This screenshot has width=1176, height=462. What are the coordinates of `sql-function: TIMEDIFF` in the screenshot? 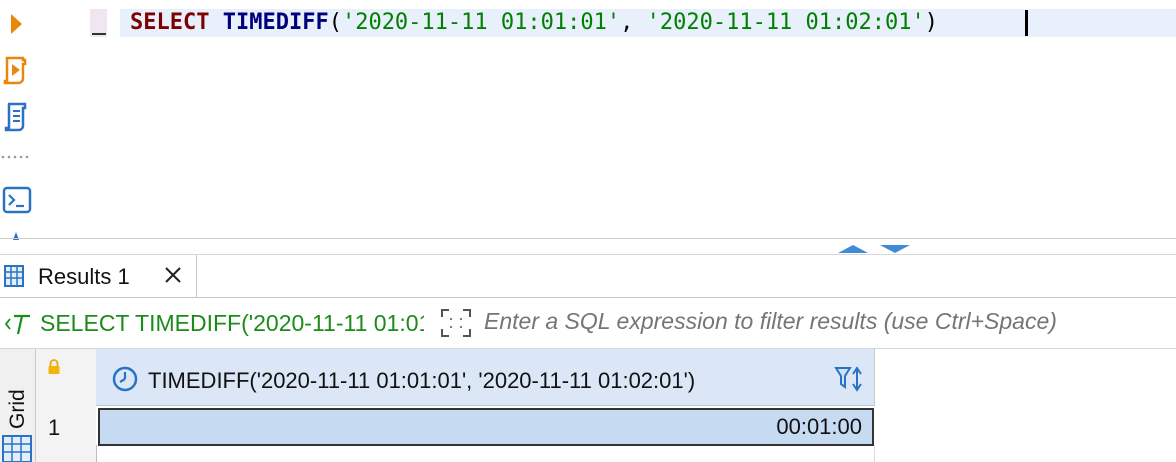 It's located at (275, 22).